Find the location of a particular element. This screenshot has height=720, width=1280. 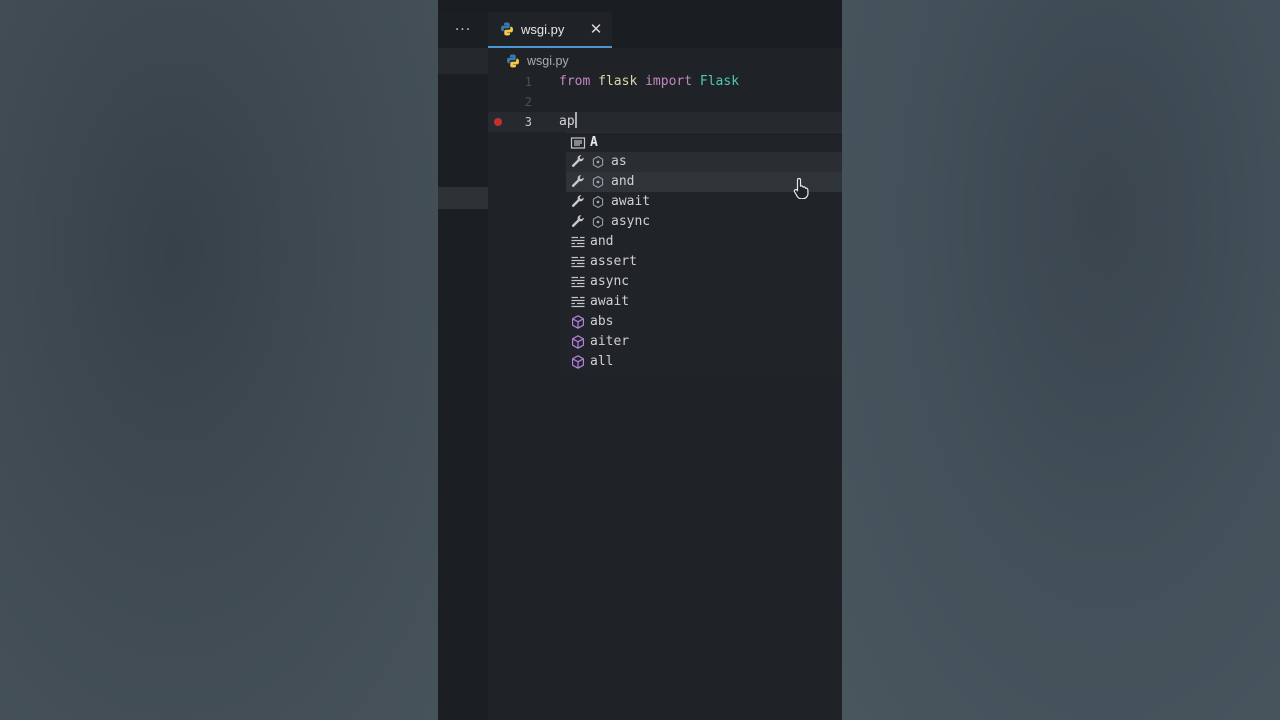

suggestion-item: abs is located at coordinates (704, 322).